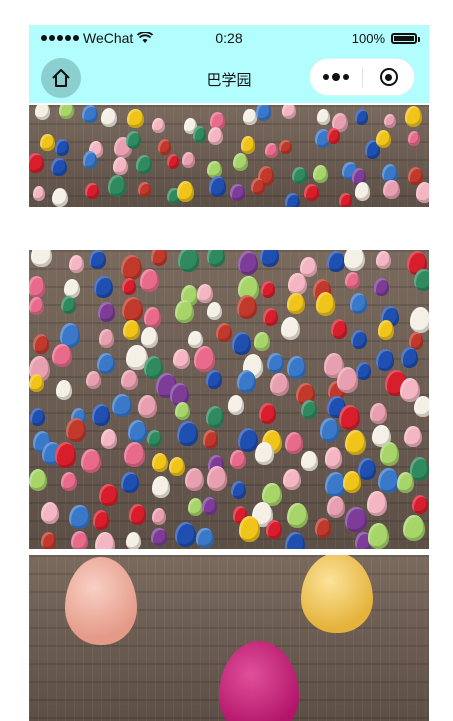 Image resolution: width=453 pixels, height=721 pixels. I want to click on battery-group: 100%, so click(385, 38).